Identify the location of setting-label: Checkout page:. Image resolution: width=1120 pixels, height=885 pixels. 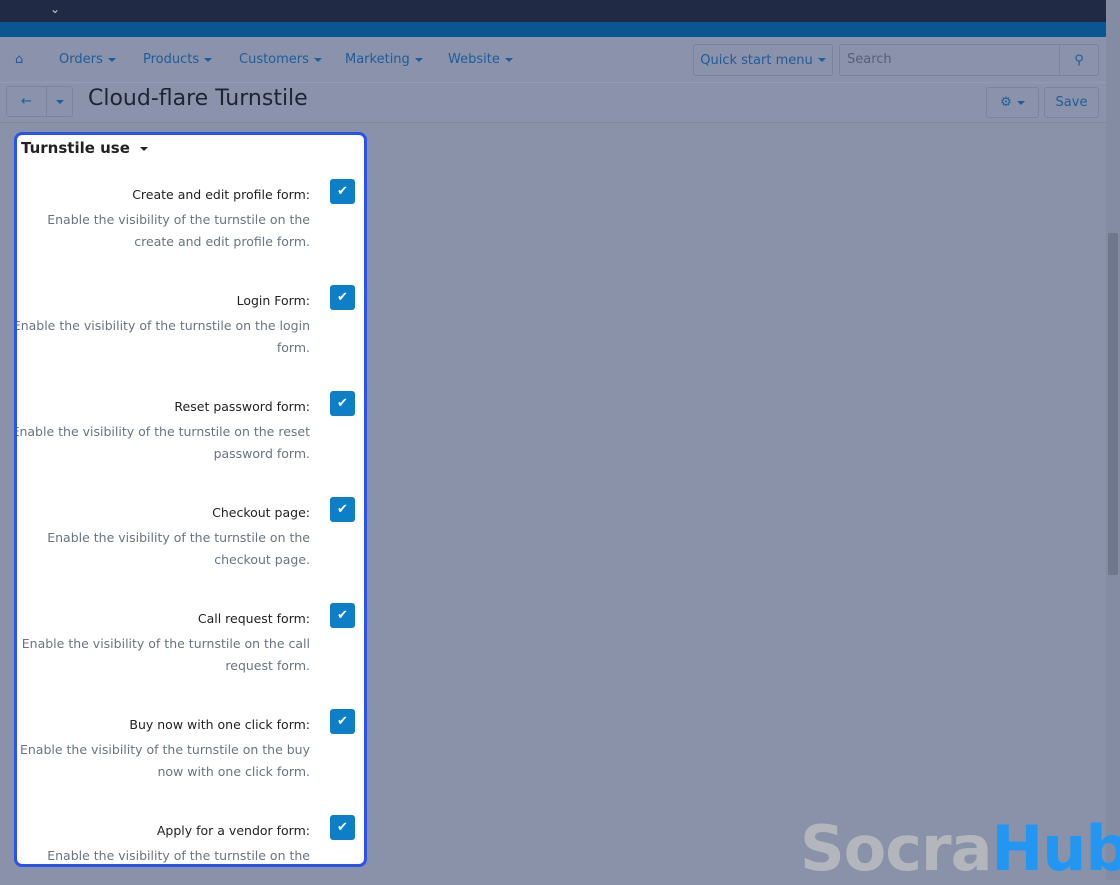
(261, 512).